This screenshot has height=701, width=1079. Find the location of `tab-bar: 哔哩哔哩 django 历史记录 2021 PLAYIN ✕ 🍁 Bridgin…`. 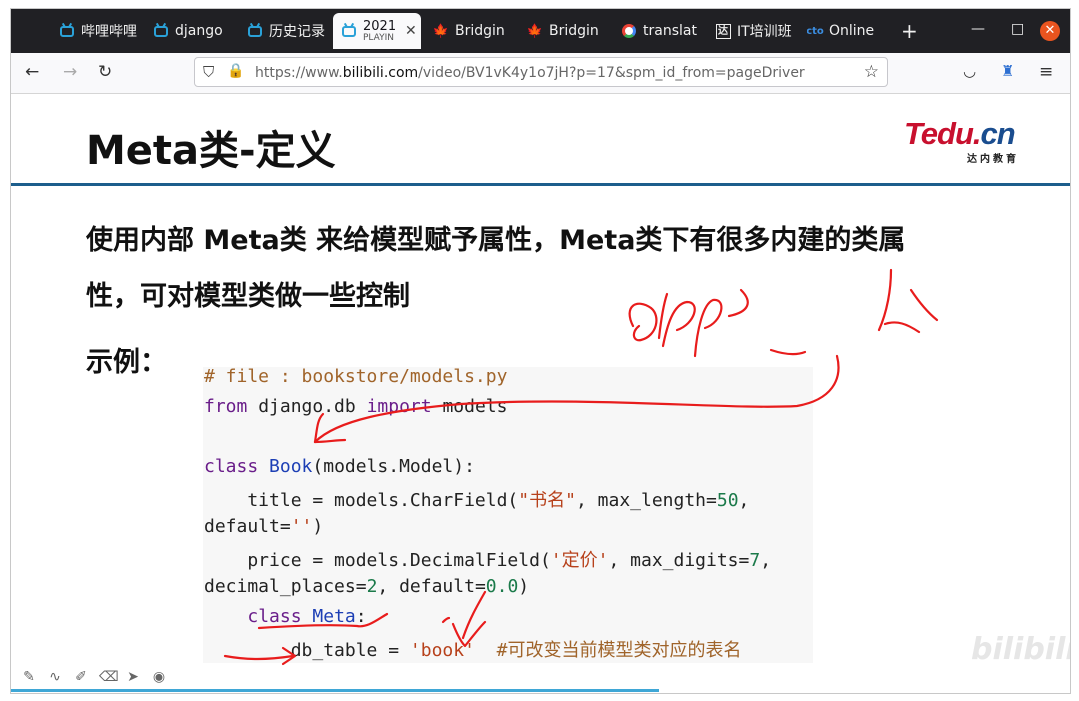

tab-bar: 哔哩哔哩 django 历史记录 2021 PLAYIN ✕ 🍁 Bridgin… is located at coordinates (540, 31).